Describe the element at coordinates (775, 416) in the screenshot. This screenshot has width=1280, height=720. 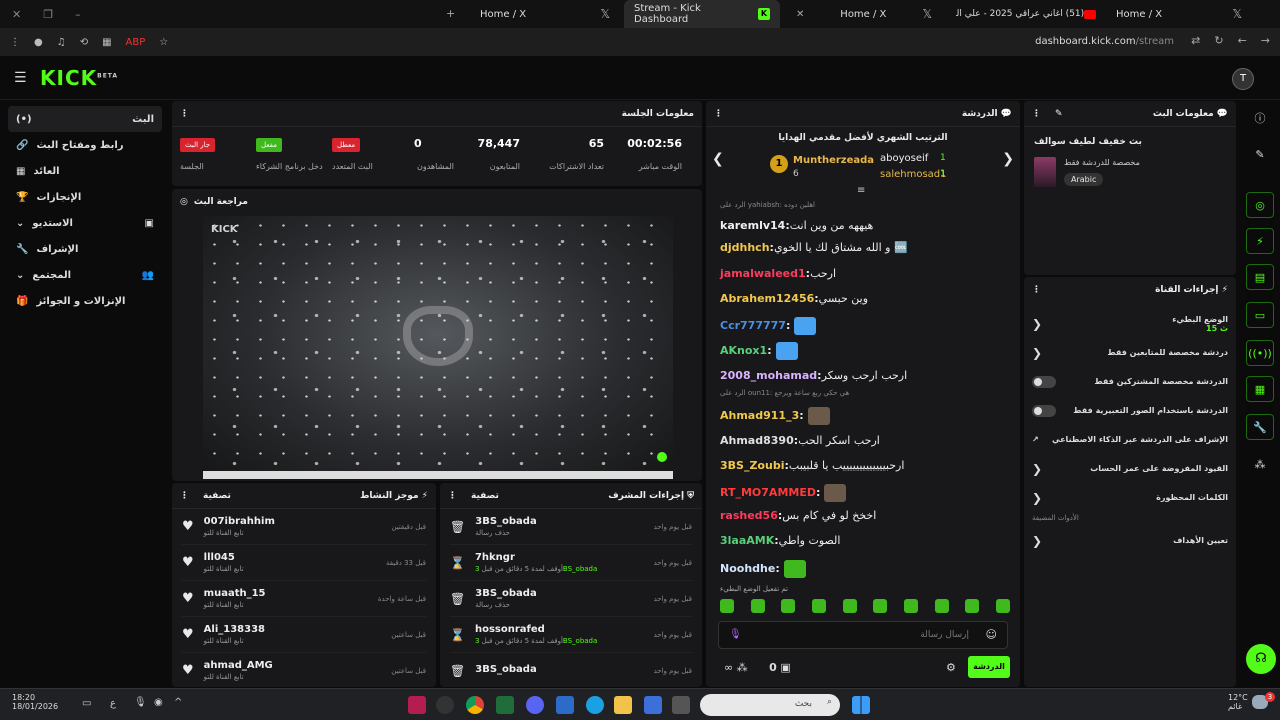
I see `chat-message: Ahmad911_3:` at that location.